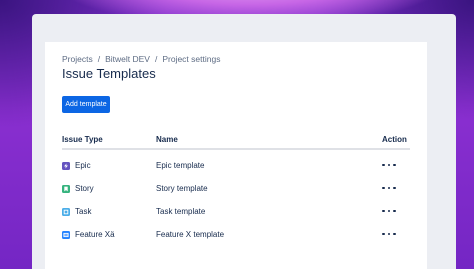 The height and width of the screenshot is (269, 474). What do you see at coordinates (84, 188) in the screenshot?
I see `issue-type-label: Story` at bounding box center [84, 188].